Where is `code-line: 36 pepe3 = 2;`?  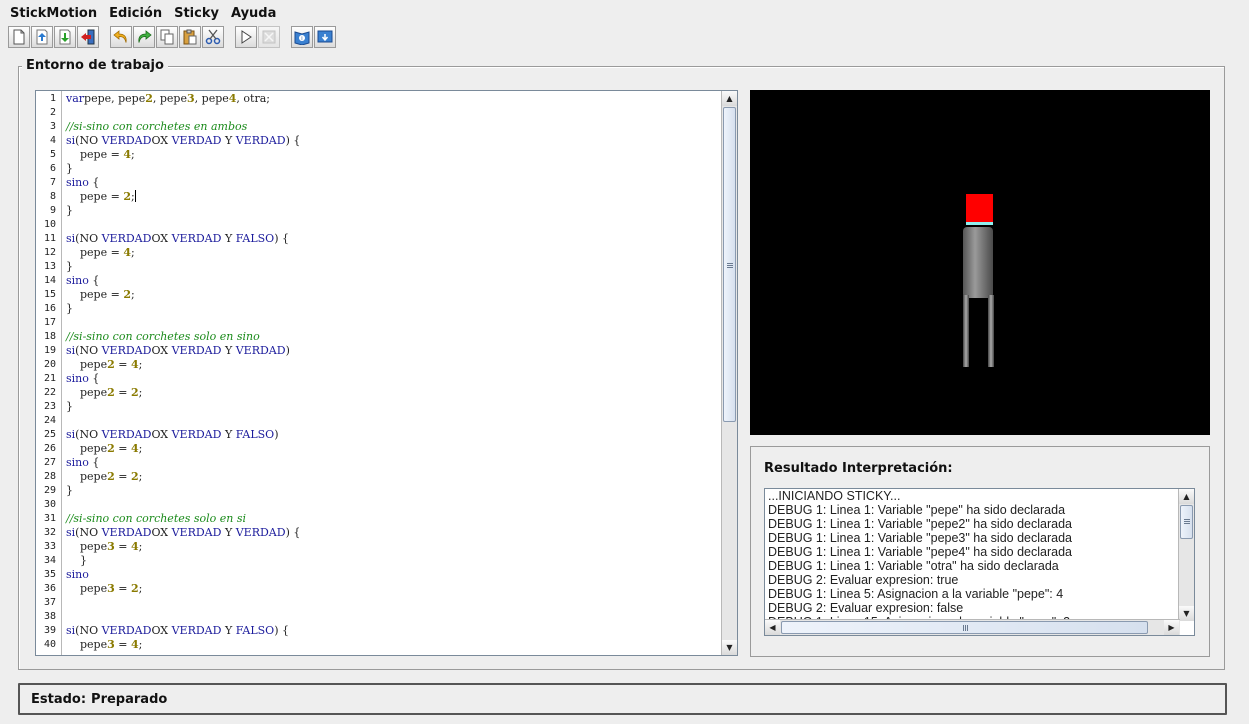
code-line: 36 pepe3 = 2; is located at coordinates (379, 589).